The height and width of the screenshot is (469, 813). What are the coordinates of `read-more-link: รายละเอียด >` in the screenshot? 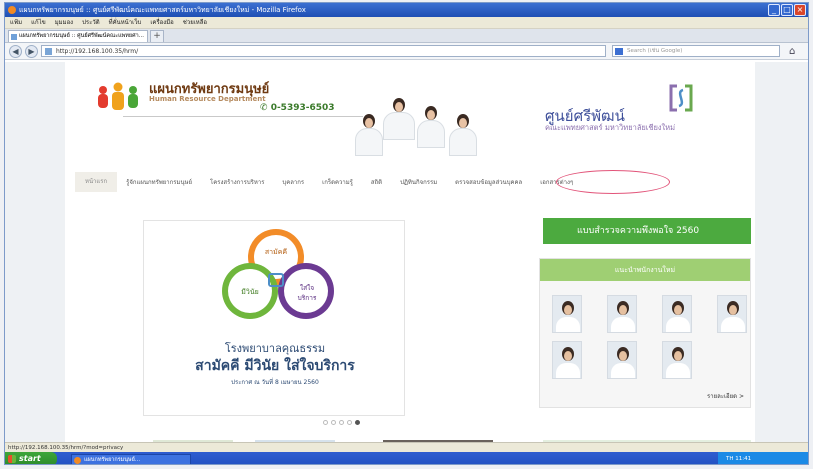 It's located at (725, 396).